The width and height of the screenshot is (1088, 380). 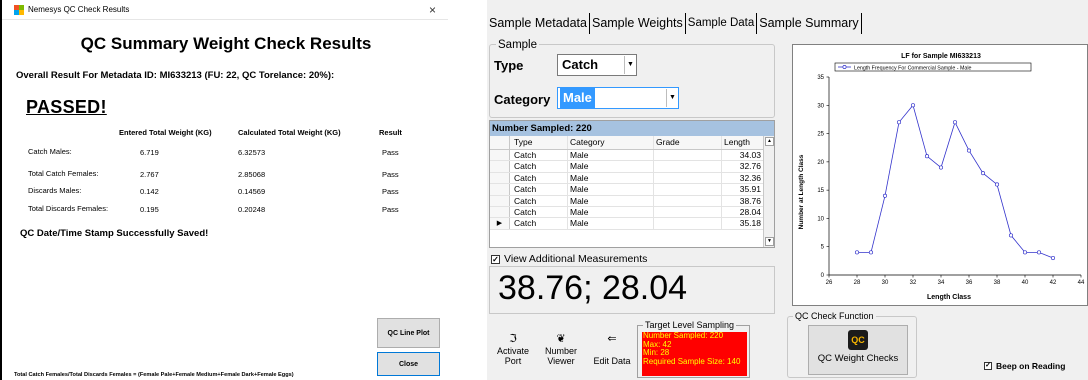 What do you see at coordinates (500, 223) in the screenshot?
I see `current-row-arrow-icon: ▶` at bounding box center [500, 223].